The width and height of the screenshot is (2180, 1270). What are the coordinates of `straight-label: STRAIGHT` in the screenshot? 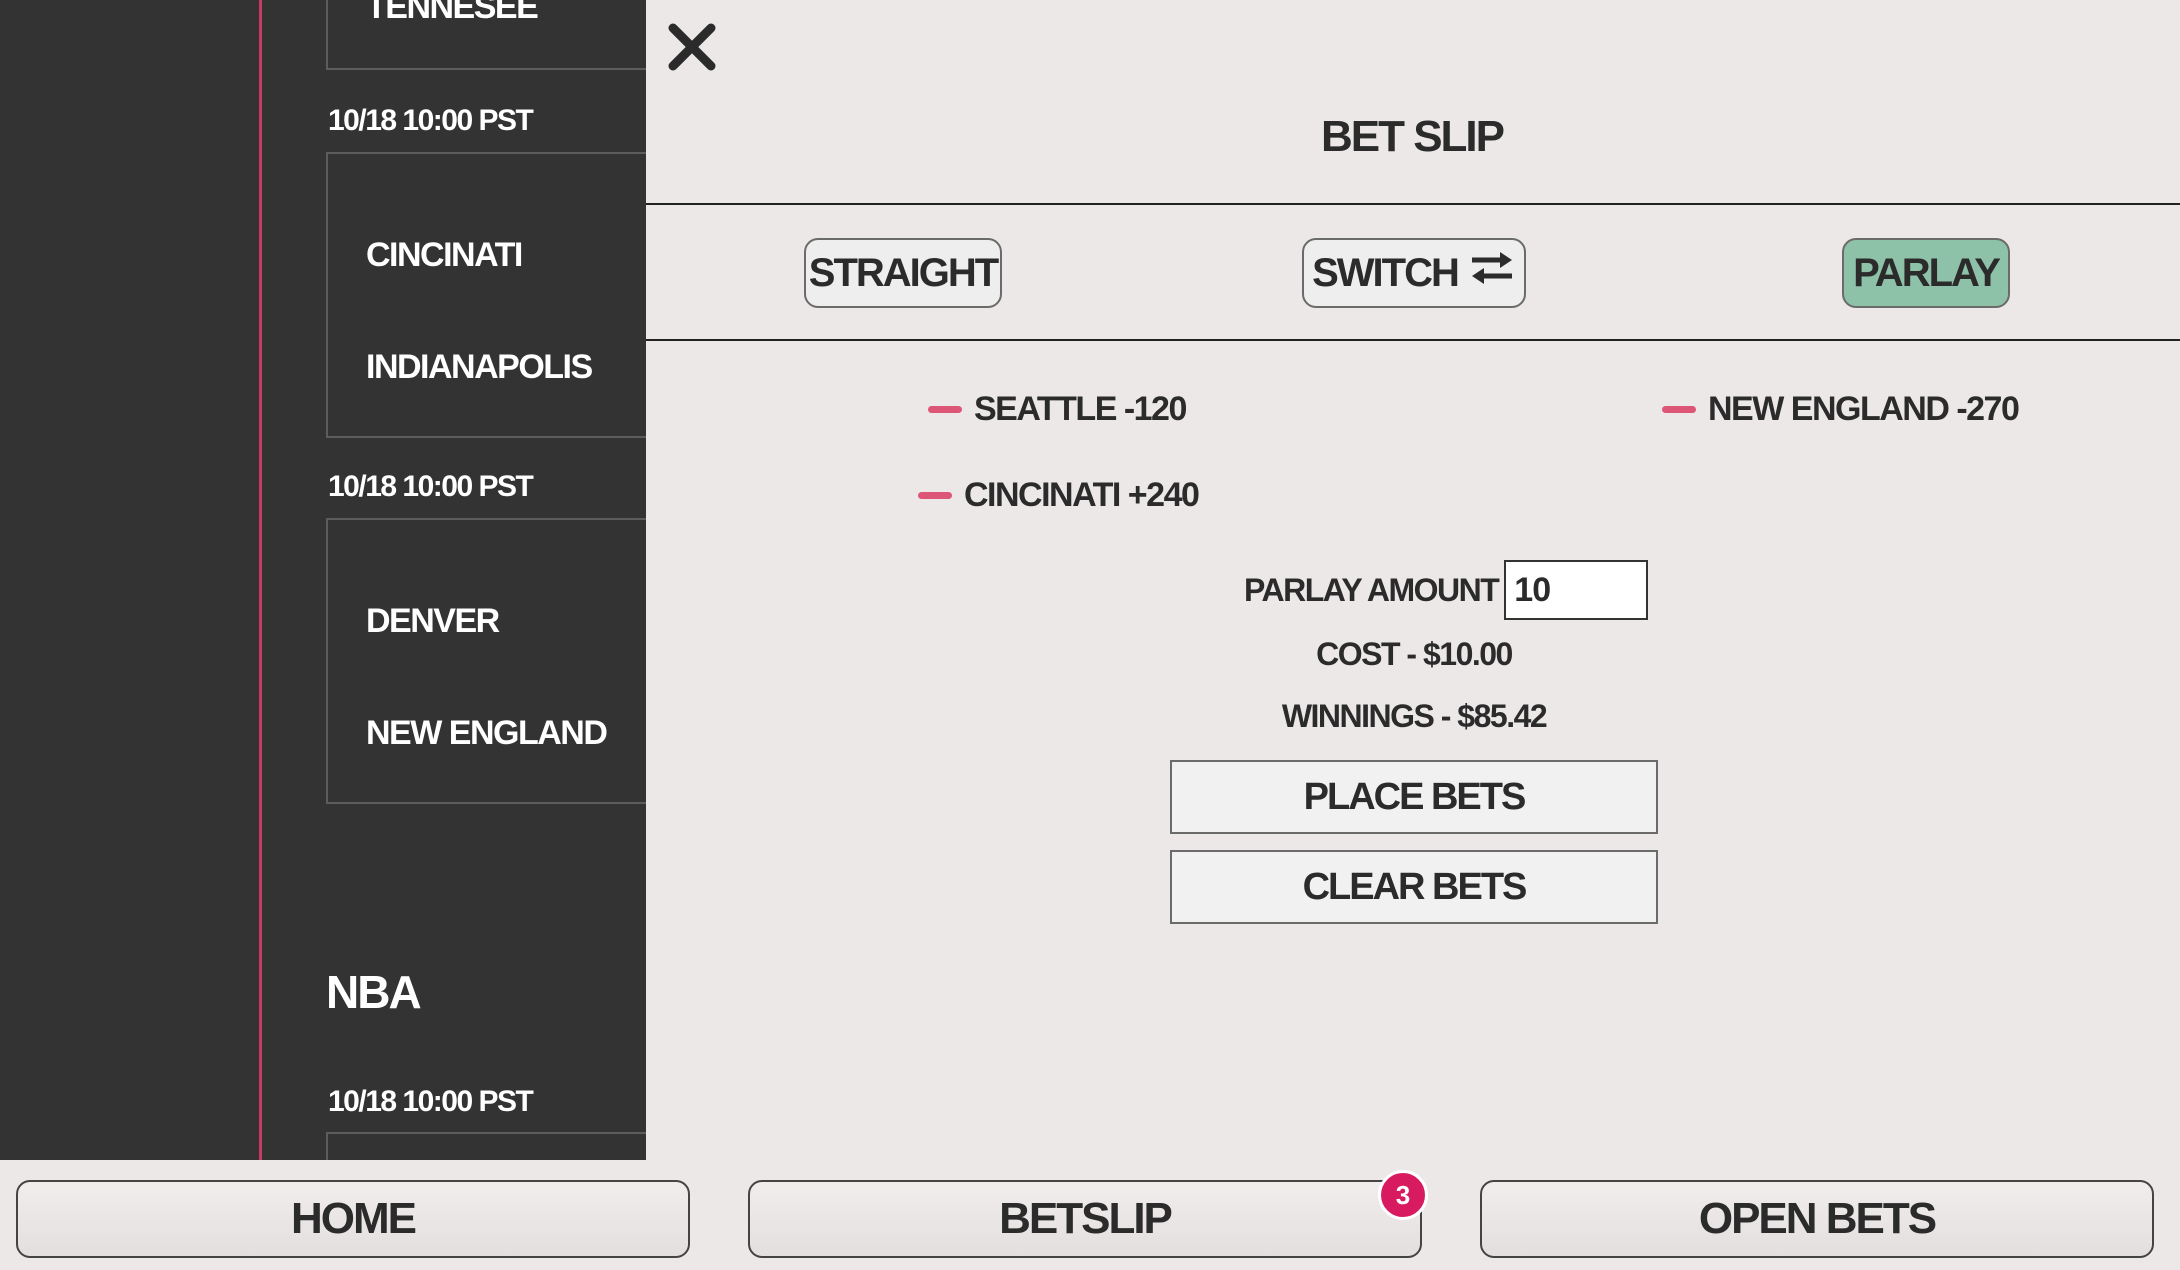 It's located at (903, 272).